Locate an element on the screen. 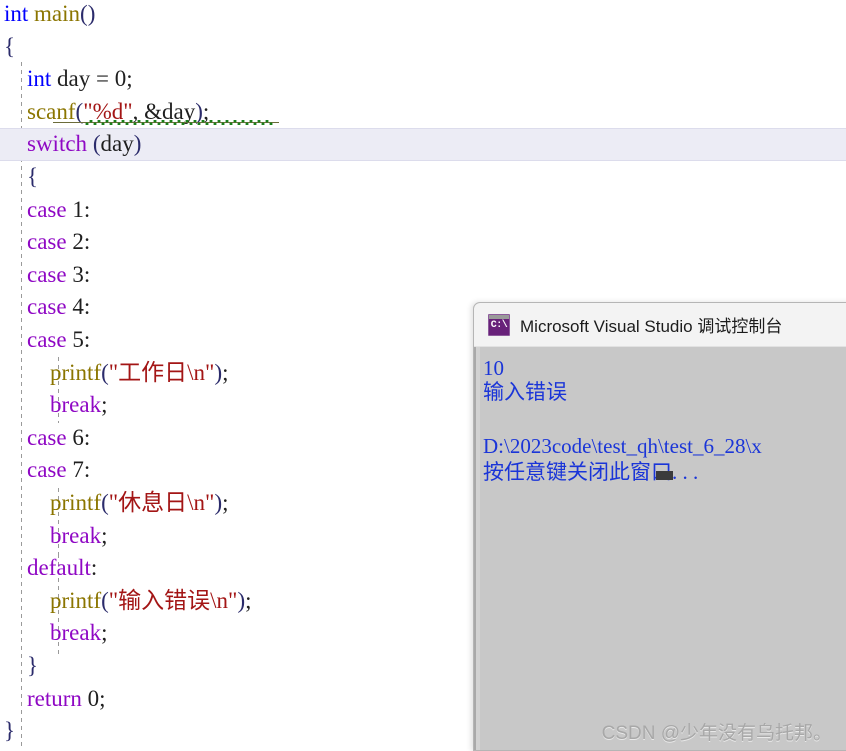 The image size is (846, 751). code-token: 1 is located at coordinates (78, 209).